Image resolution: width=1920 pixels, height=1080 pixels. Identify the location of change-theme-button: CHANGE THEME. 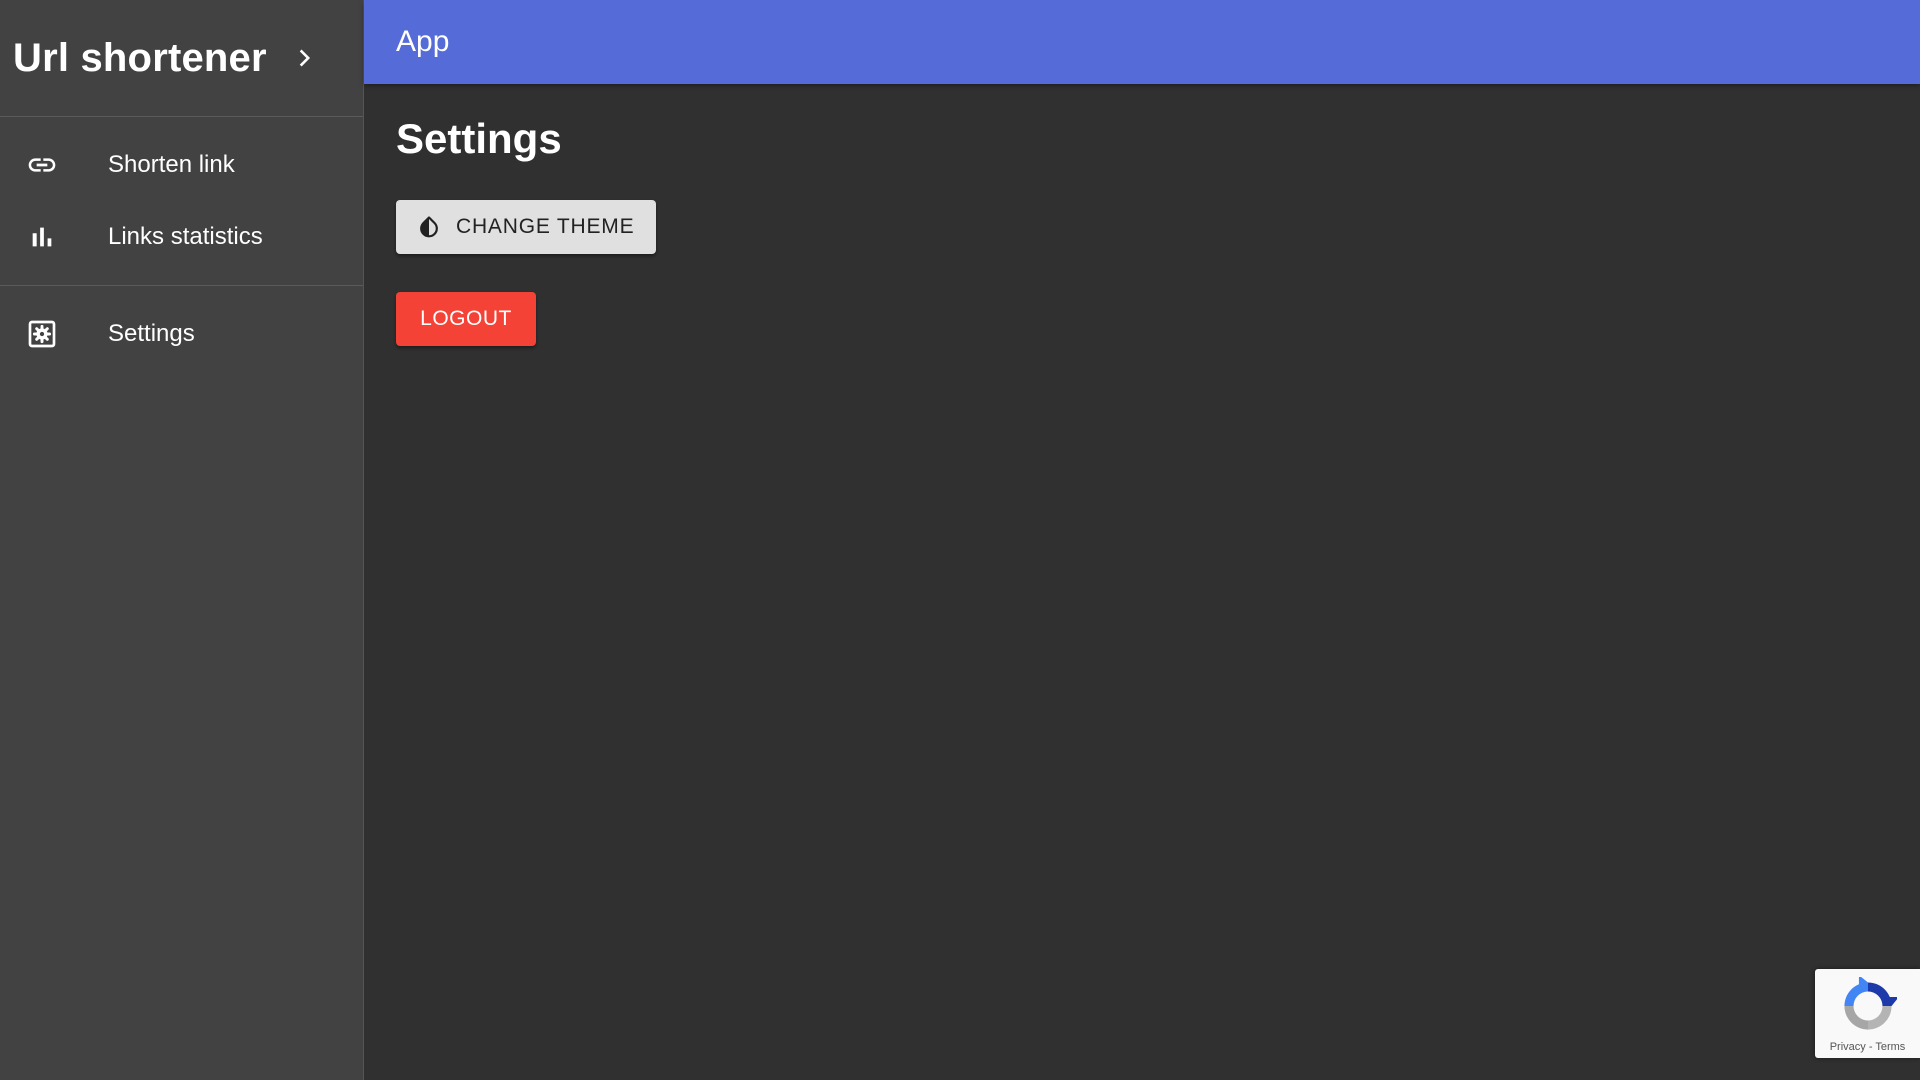
(526, 227).